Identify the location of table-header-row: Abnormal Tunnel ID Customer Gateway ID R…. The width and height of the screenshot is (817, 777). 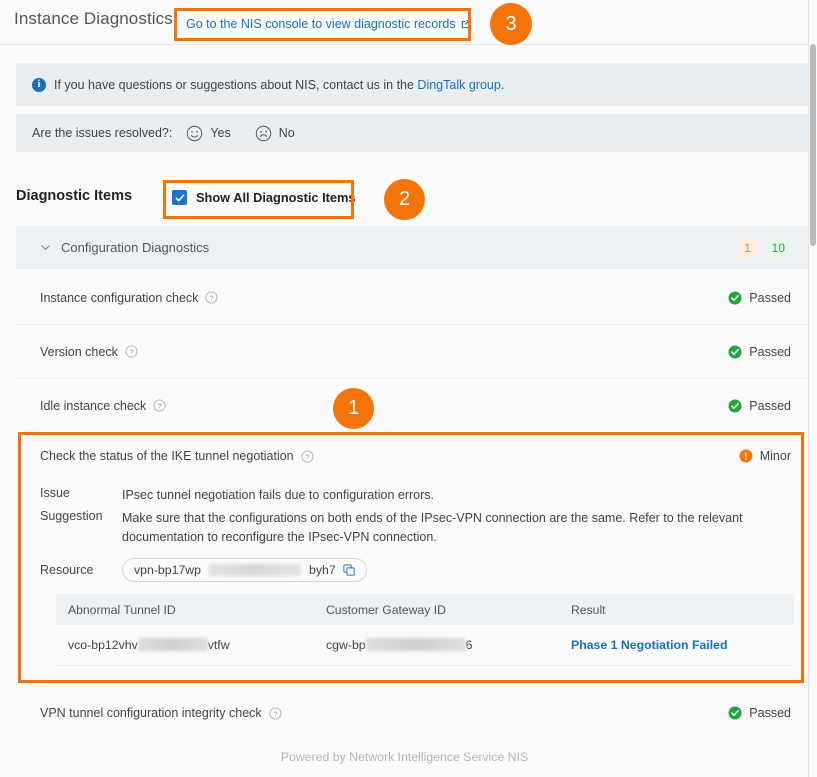
(425, 609).